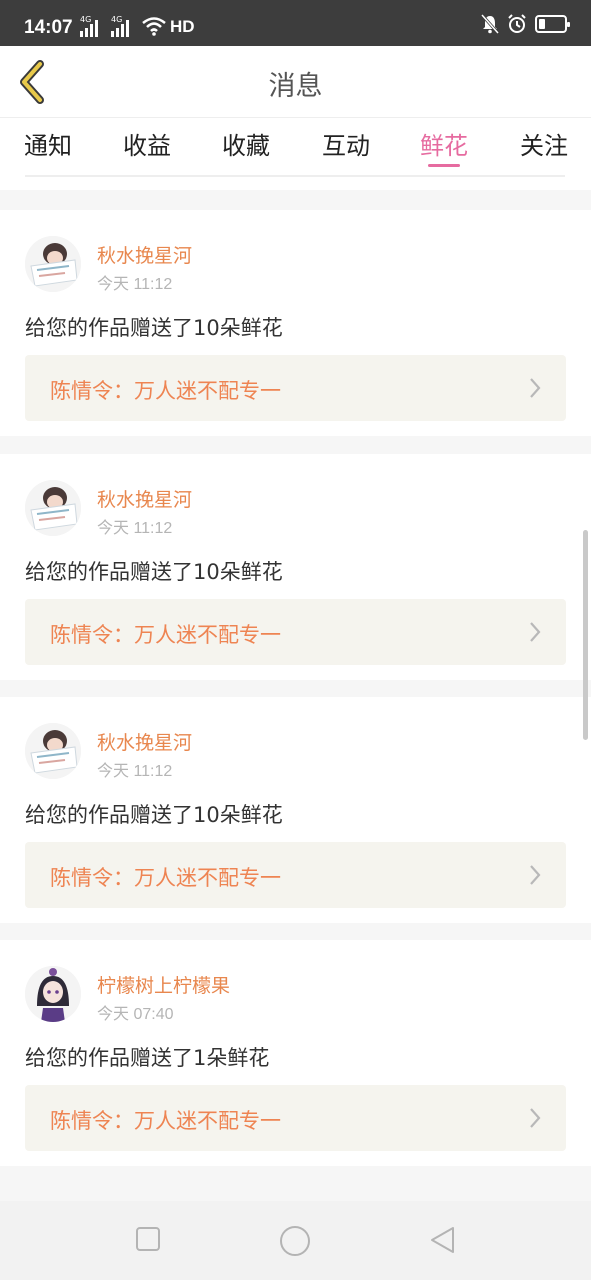  What do you see at coordinates (295, 176) in the screenshot?
I see `tabs-divider` at bounding box center [295, 176].